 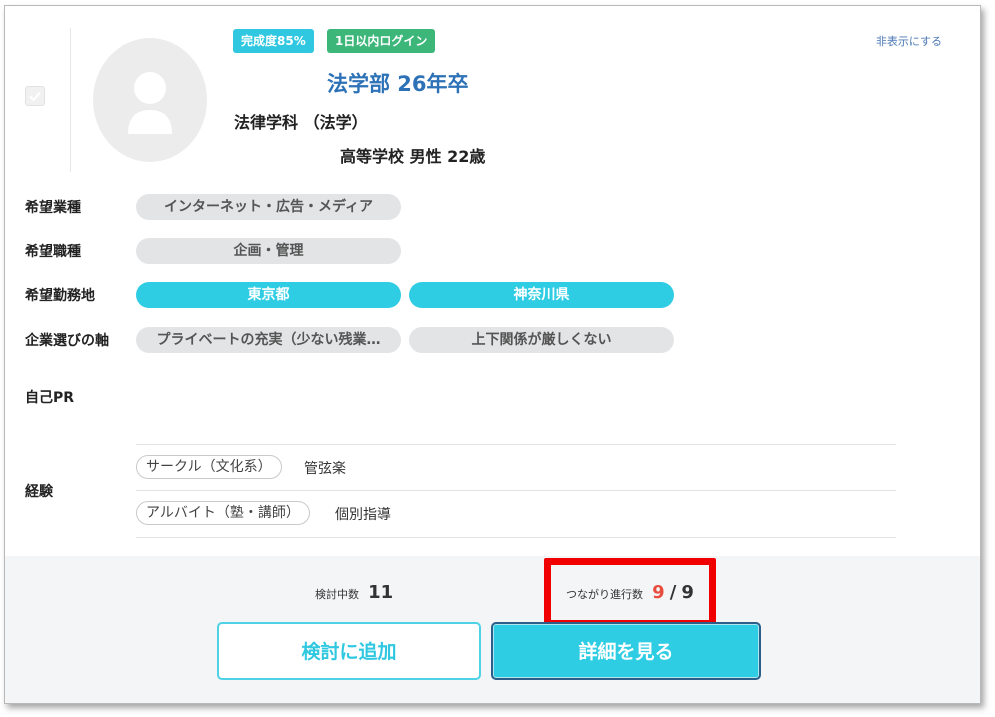 I want to click on experience-detail-1: 管弦楽, so click(x=325, y=469).